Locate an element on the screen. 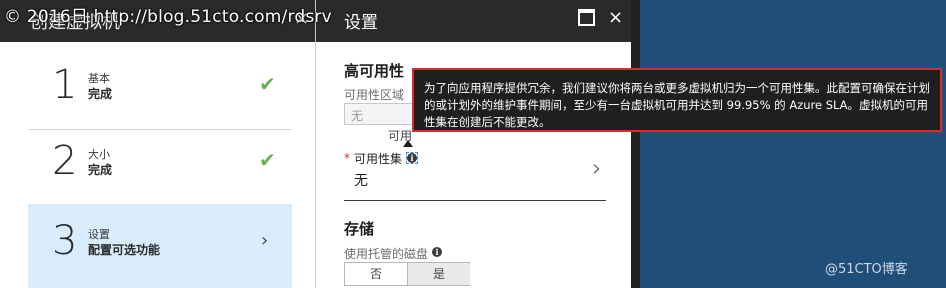 The height and width of the screenshot is (288, 946). maximize-icon is located at coordinates (586, 17).